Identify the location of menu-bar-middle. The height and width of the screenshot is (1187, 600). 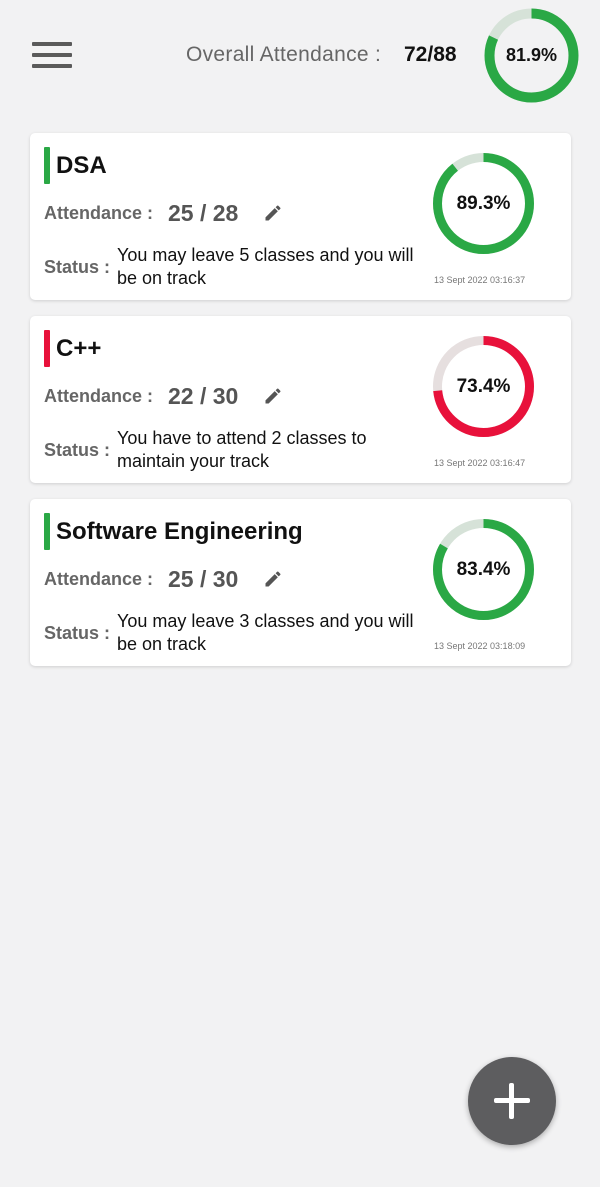
(52, 55).